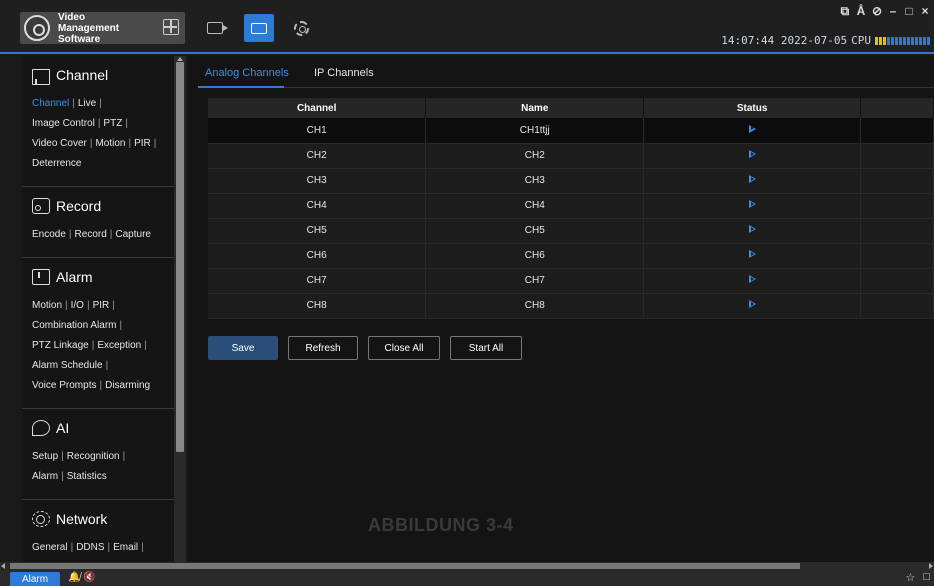 This screenshot has width=934, height=586. I want to click on refresh-button: Refresh, so click(323, 348).